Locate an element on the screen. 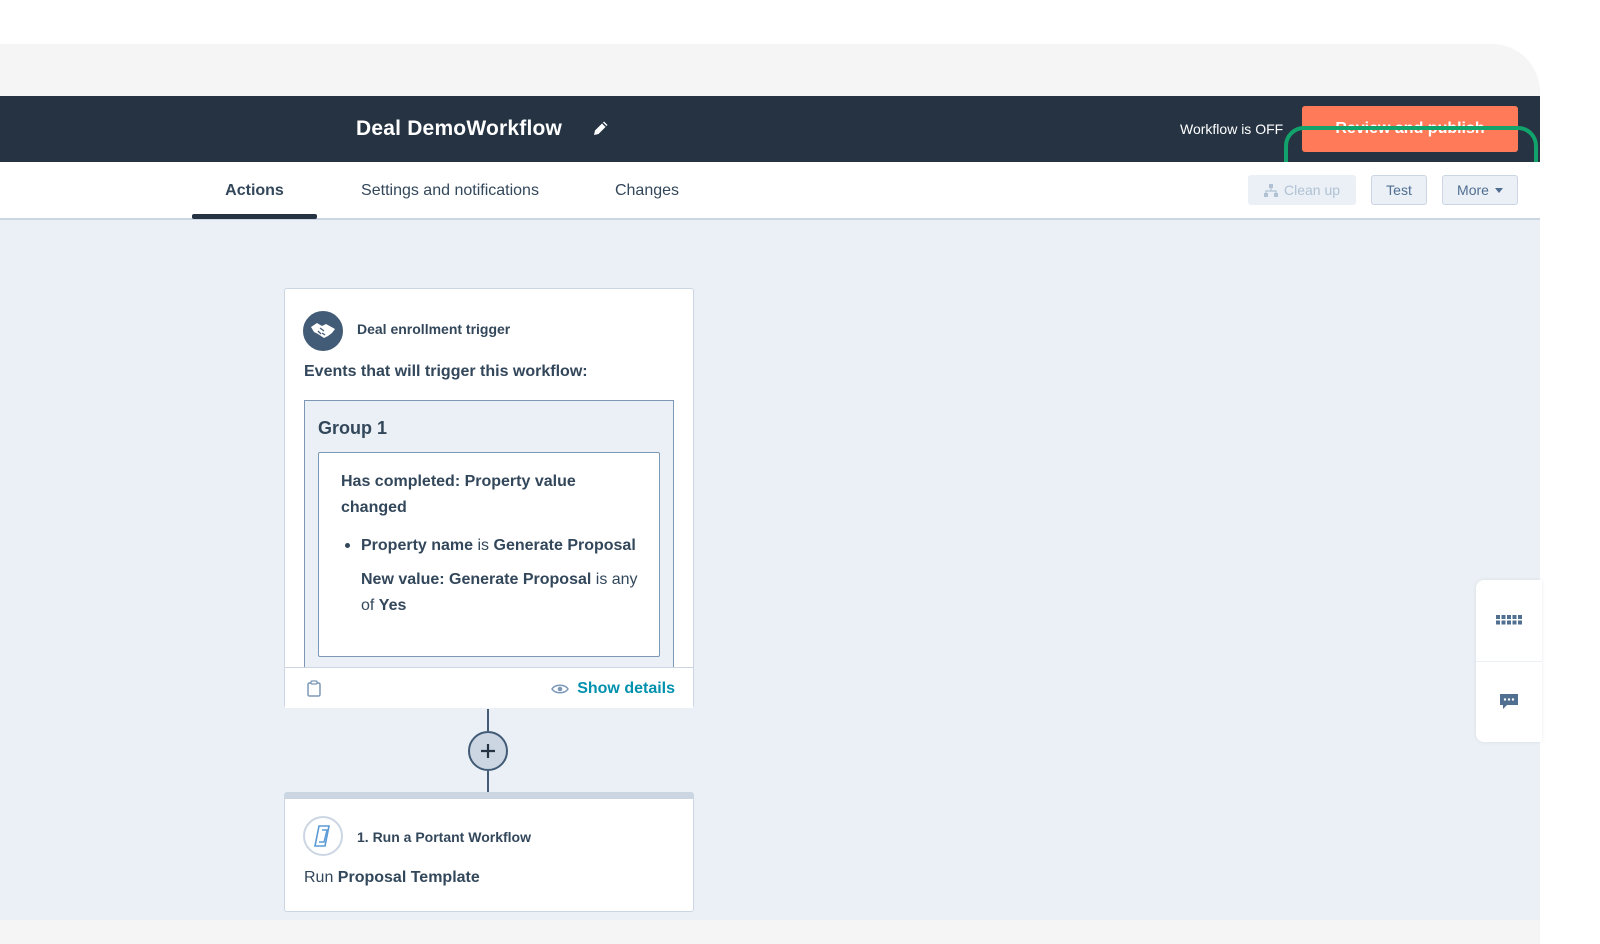 The width and height of the screenshot is (1600, 944). clean-up-button: Clean up is located at coordinates (1302, 190).